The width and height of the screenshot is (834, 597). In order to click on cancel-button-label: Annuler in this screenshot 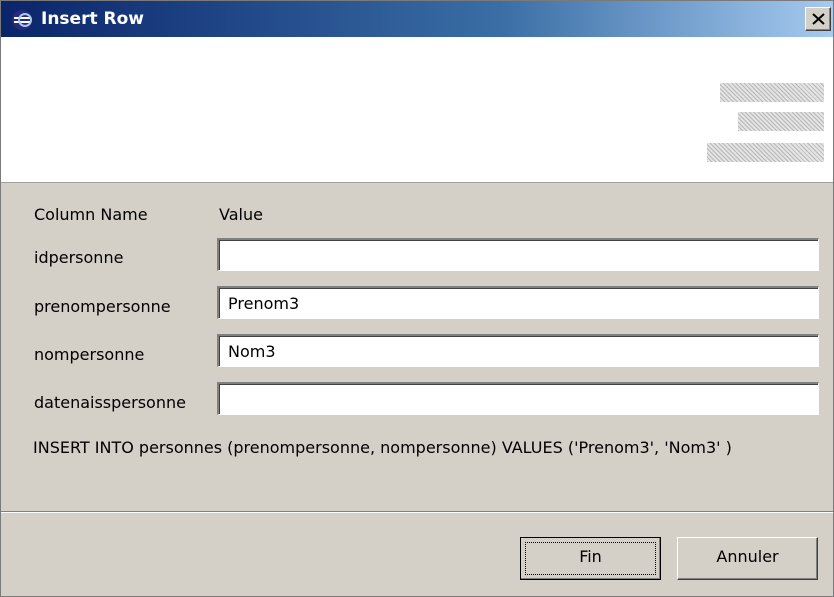, I will do `click(747, 556)`.